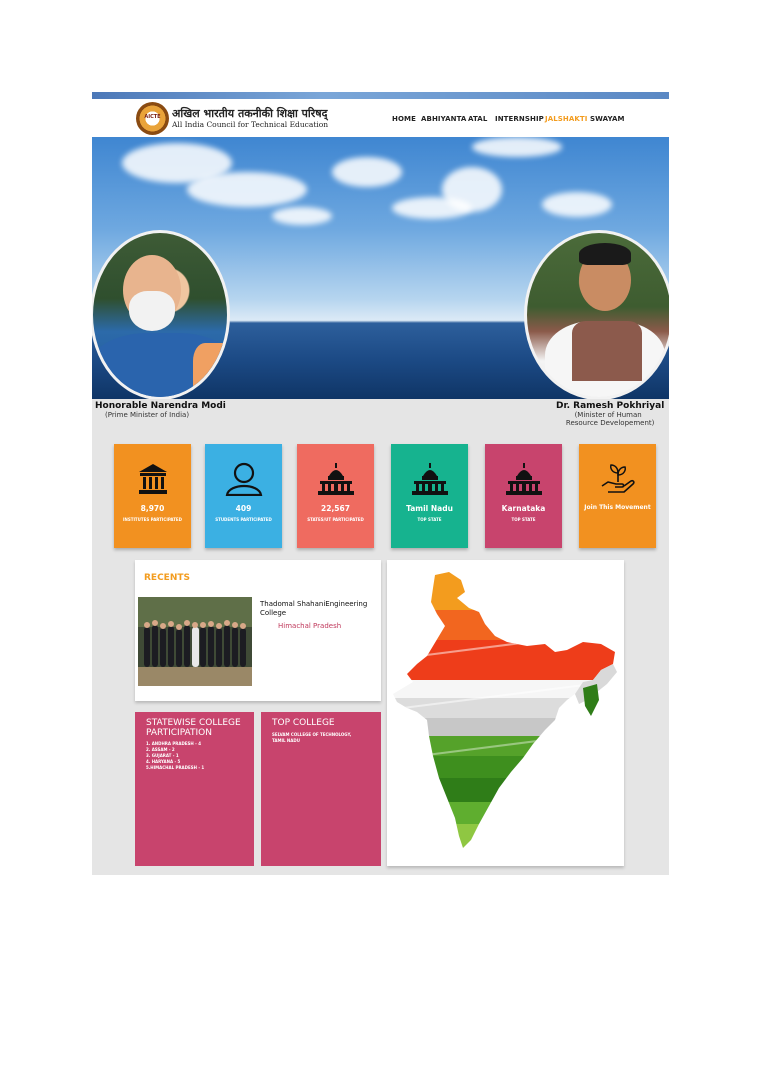  I want to click on india-map-card, so click(505, 713).